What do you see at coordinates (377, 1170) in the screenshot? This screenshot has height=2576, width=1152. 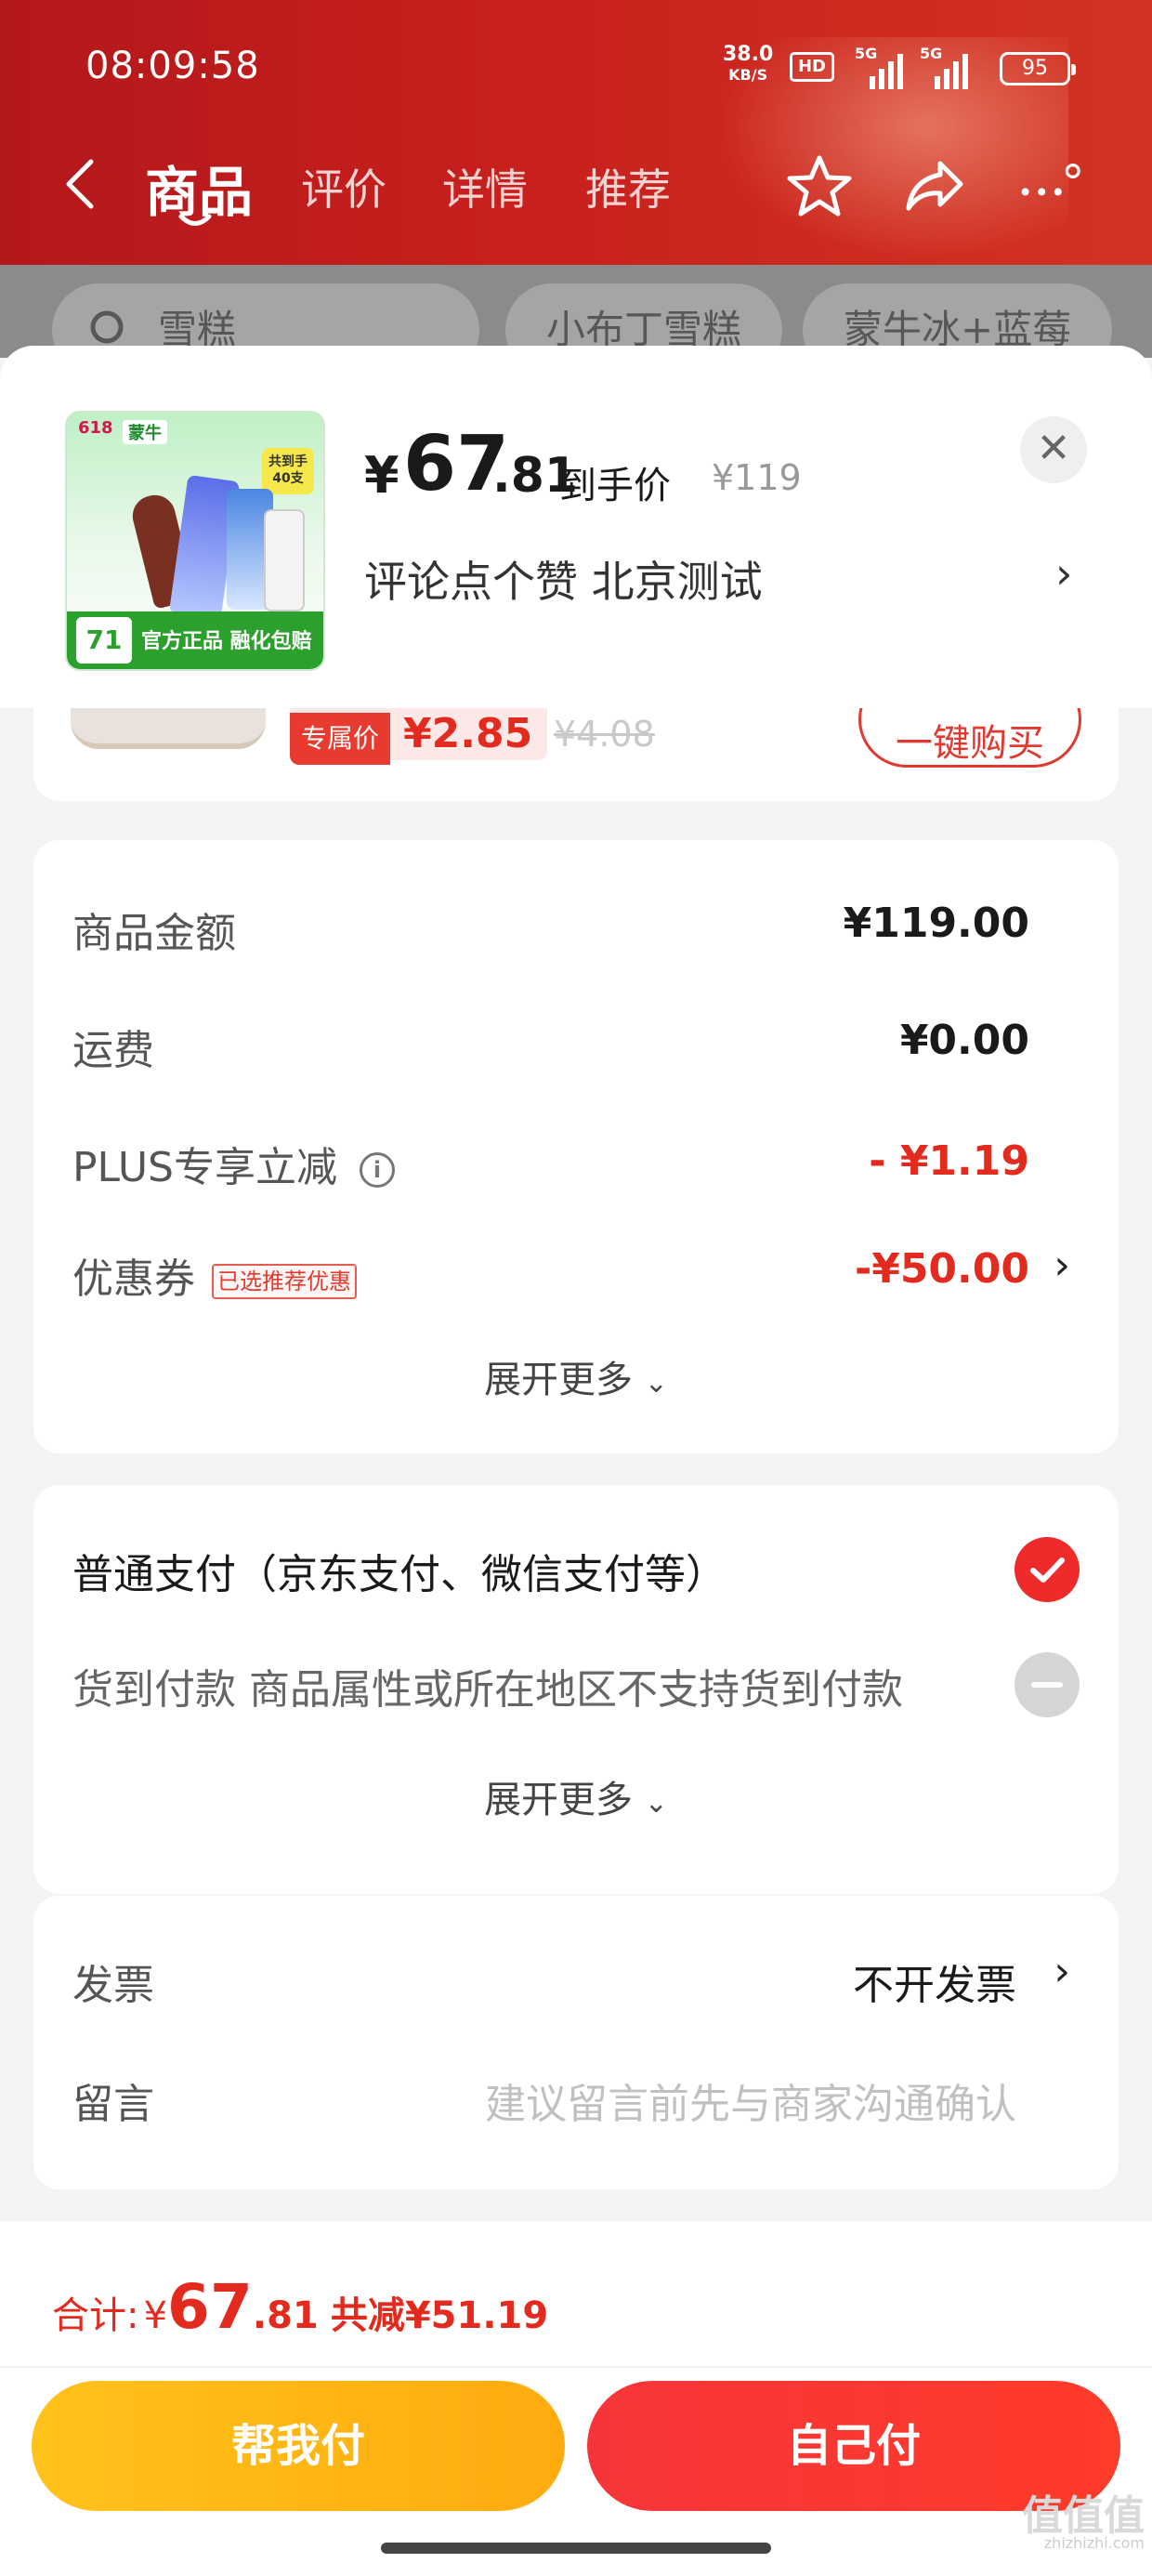 I see `info-icon: i` at bounding box center [377, 1170].